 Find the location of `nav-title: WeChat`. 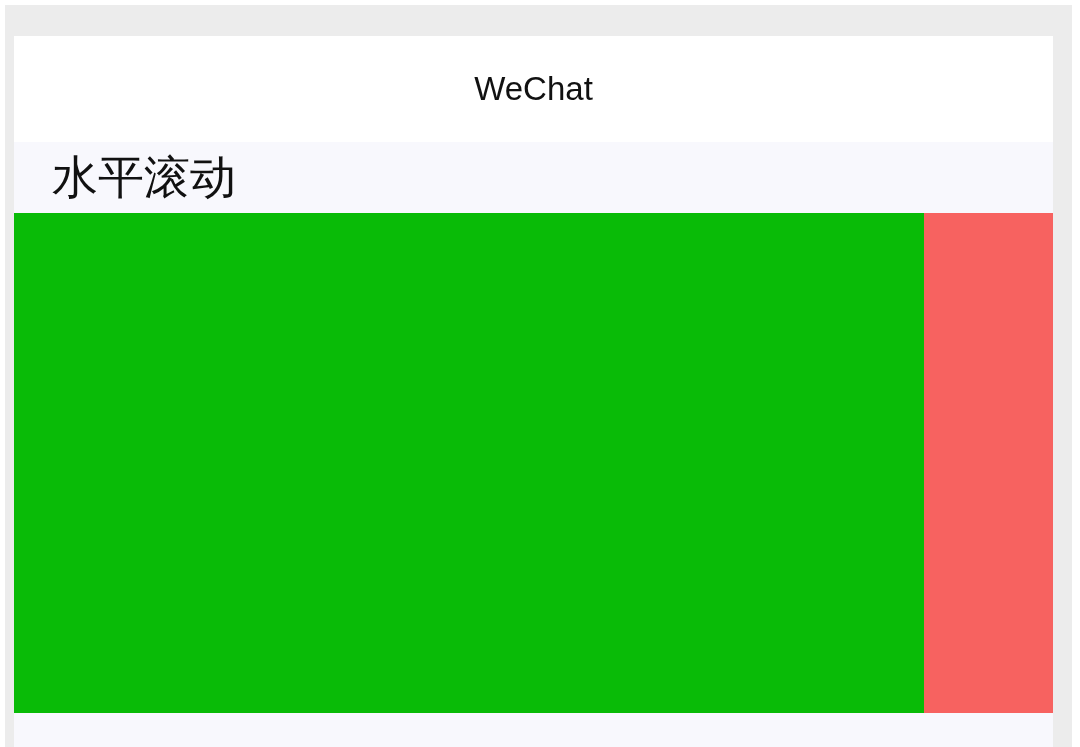

nav-title: WeChat is located at coordinates (533, 89).